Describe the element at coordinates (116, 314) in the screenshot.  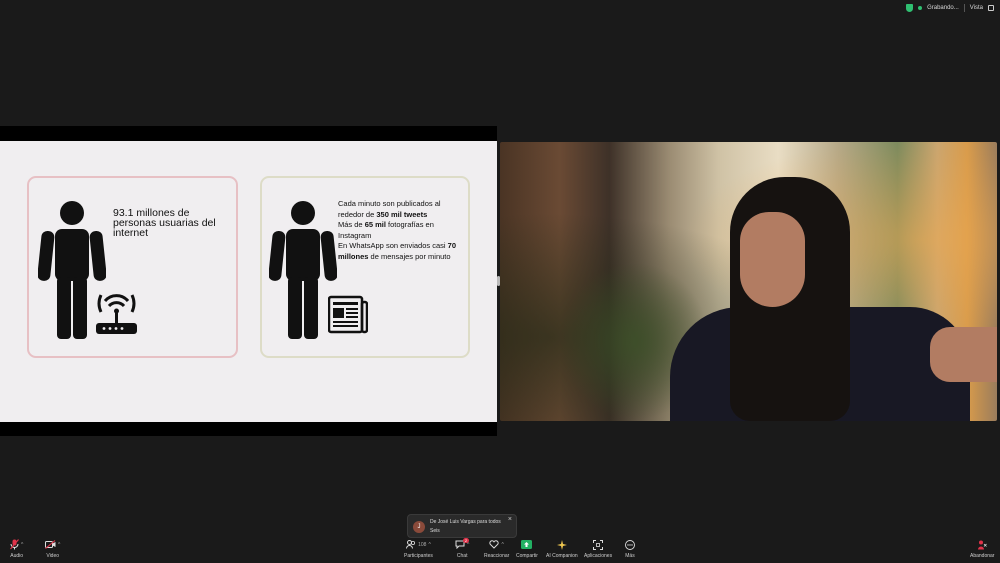
I see `wifi-router-icon` at that location.